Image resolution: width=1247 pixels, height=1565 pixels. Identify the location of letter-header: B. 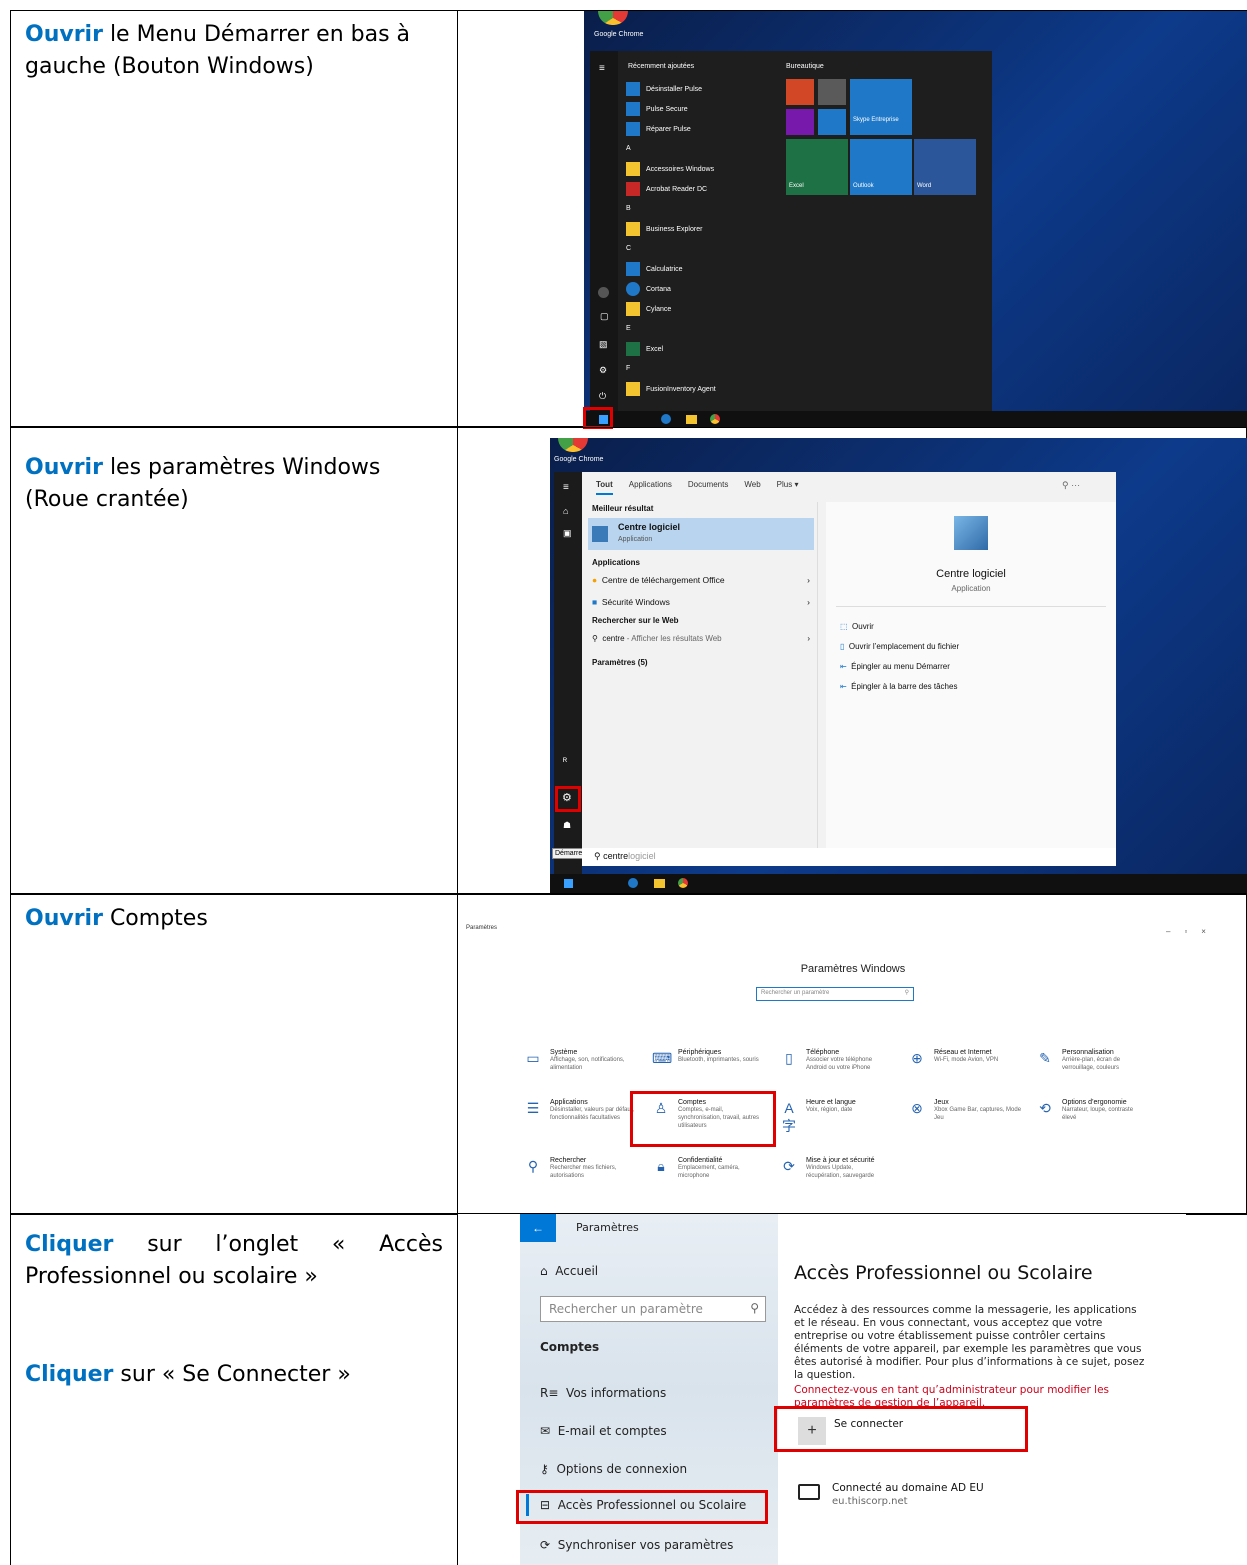
(701, 209).